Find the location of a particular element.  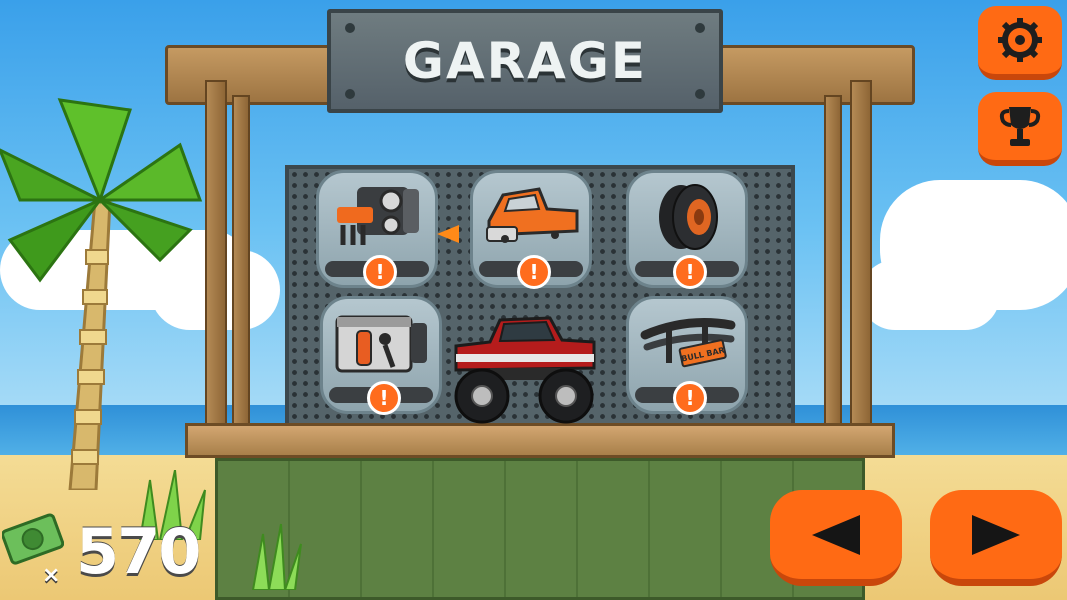

tire-icon is located at coordinates (688, 217).